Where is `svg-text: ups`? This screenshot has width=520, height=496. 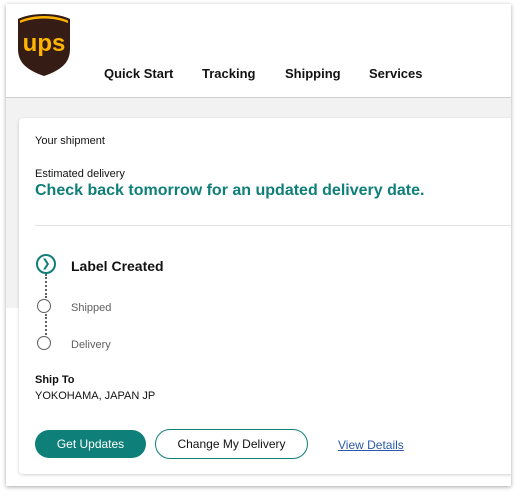
svg-text: ups is located at coordinates (44, 43).